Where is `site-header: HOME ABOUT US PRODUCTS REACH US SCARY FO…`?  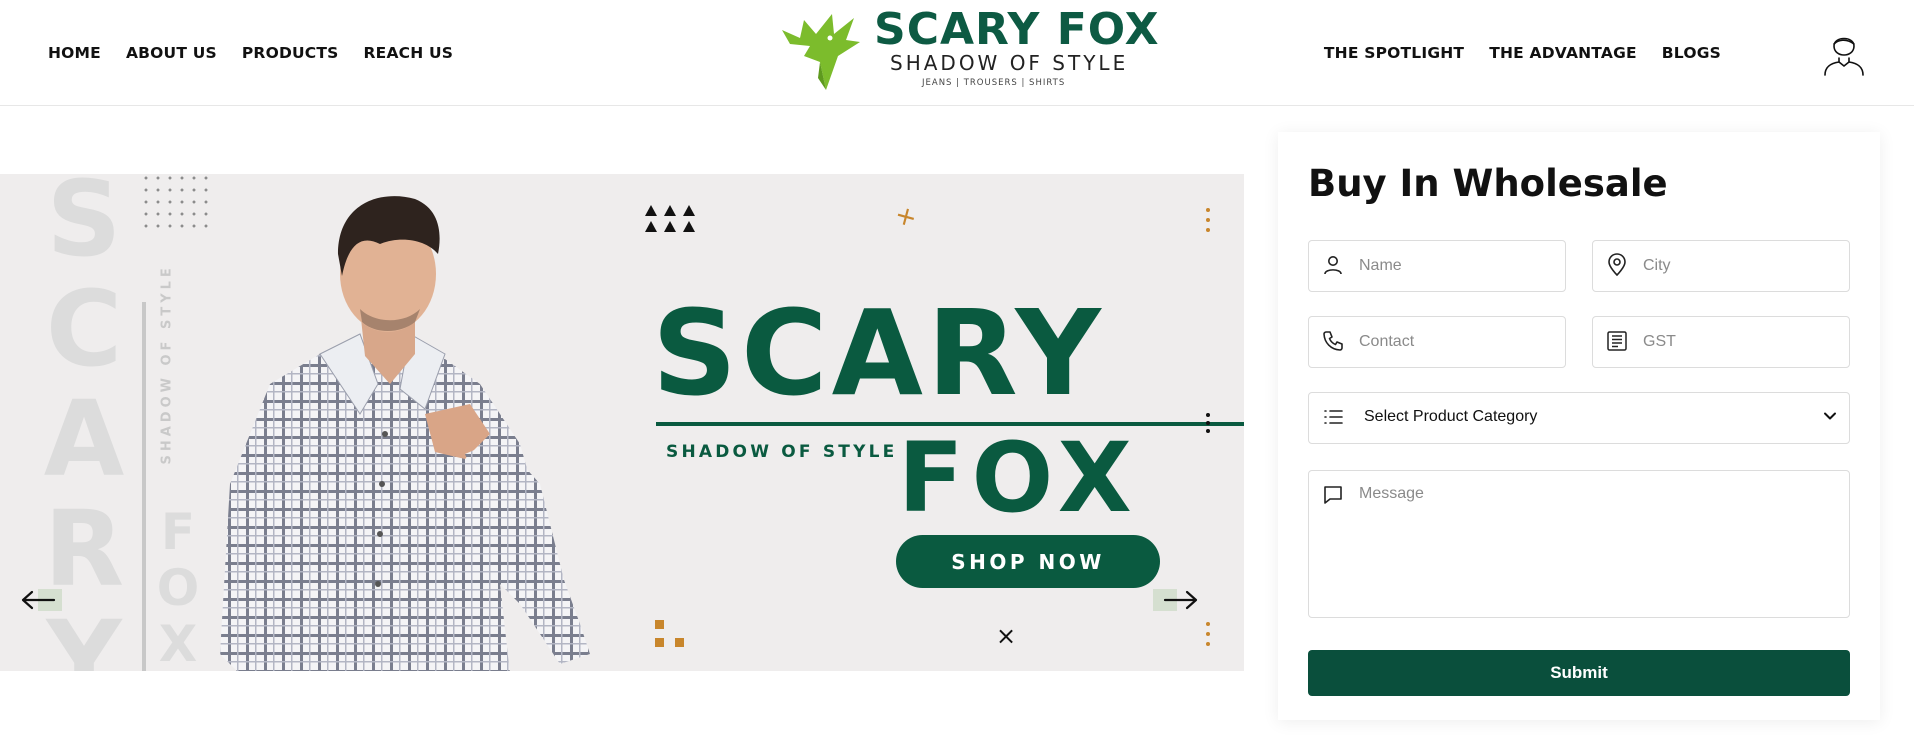
site-header: HOME ABOUT US PRODUCTS REACH US SCARY FO… is located at coordinates (957, 53).